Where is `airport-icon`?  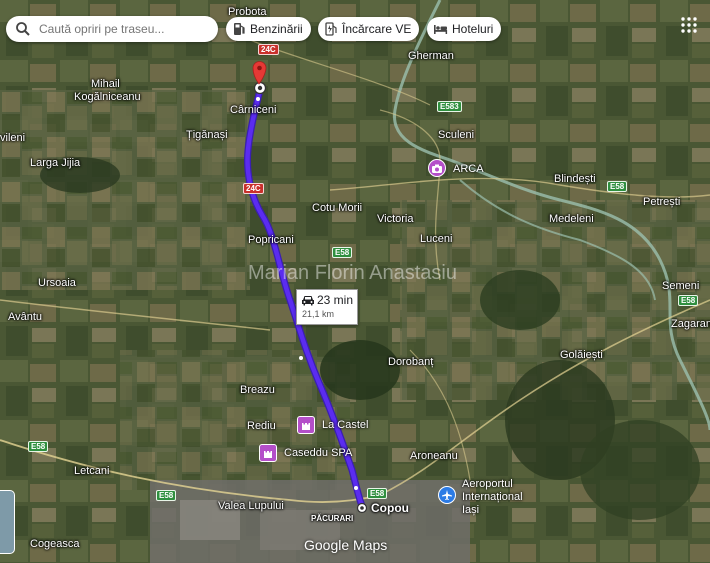 airport-icon is located at coordinates (447, 495).